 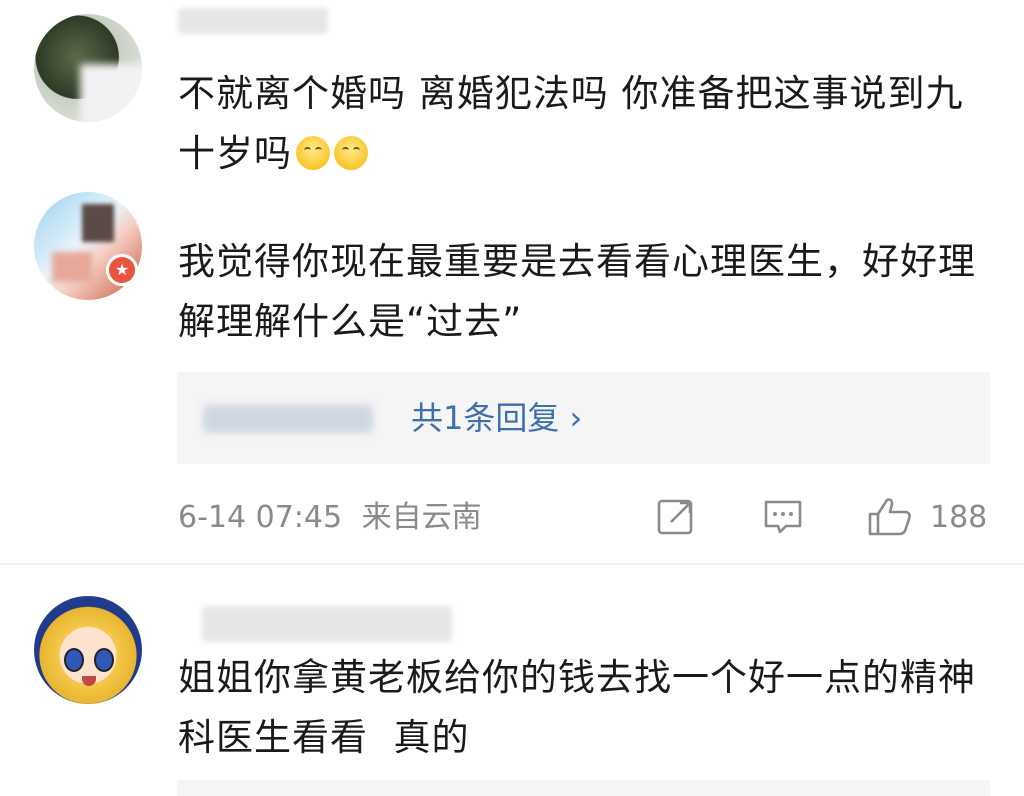 I want to click on share-icon, so click(x=675, y=517).